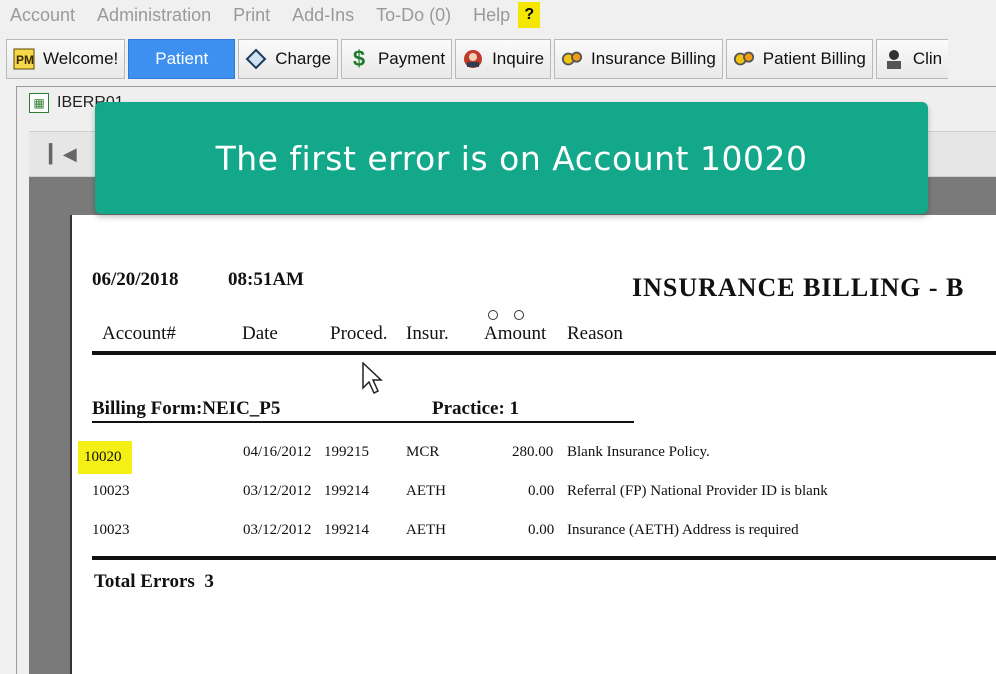 This screenshot has width=996, height=674. Describe the element at coordinates (814, 58) in the screenshot. I see `patient-billing-label: Patient Billing` at that location.